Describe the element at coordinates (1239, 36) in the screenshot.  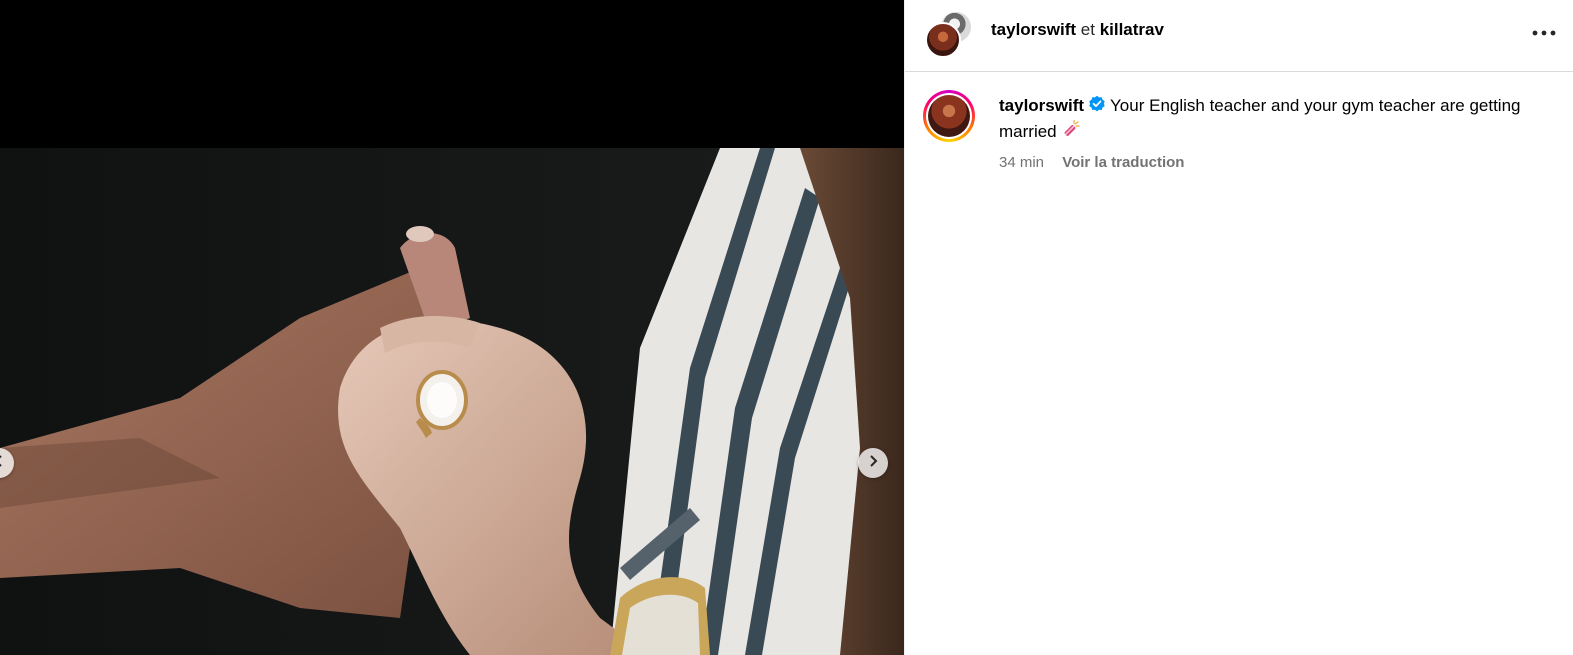
I see `post-header: taylorswift et killatrav` at that location.